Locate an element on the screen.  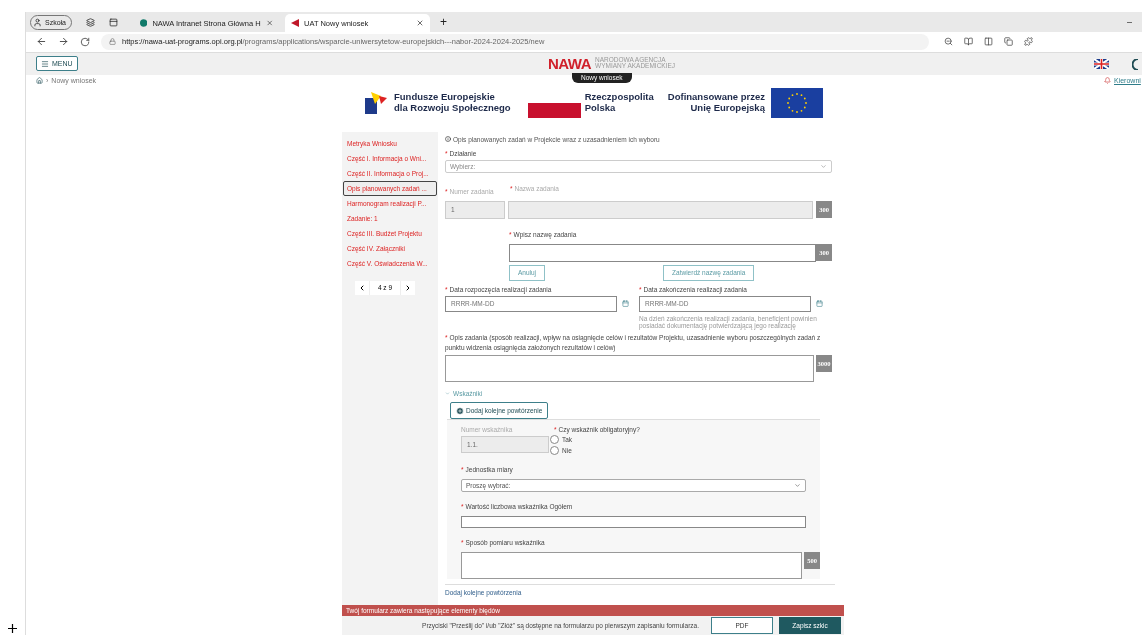
contrast-icon is located at coordinates (1135, 64).